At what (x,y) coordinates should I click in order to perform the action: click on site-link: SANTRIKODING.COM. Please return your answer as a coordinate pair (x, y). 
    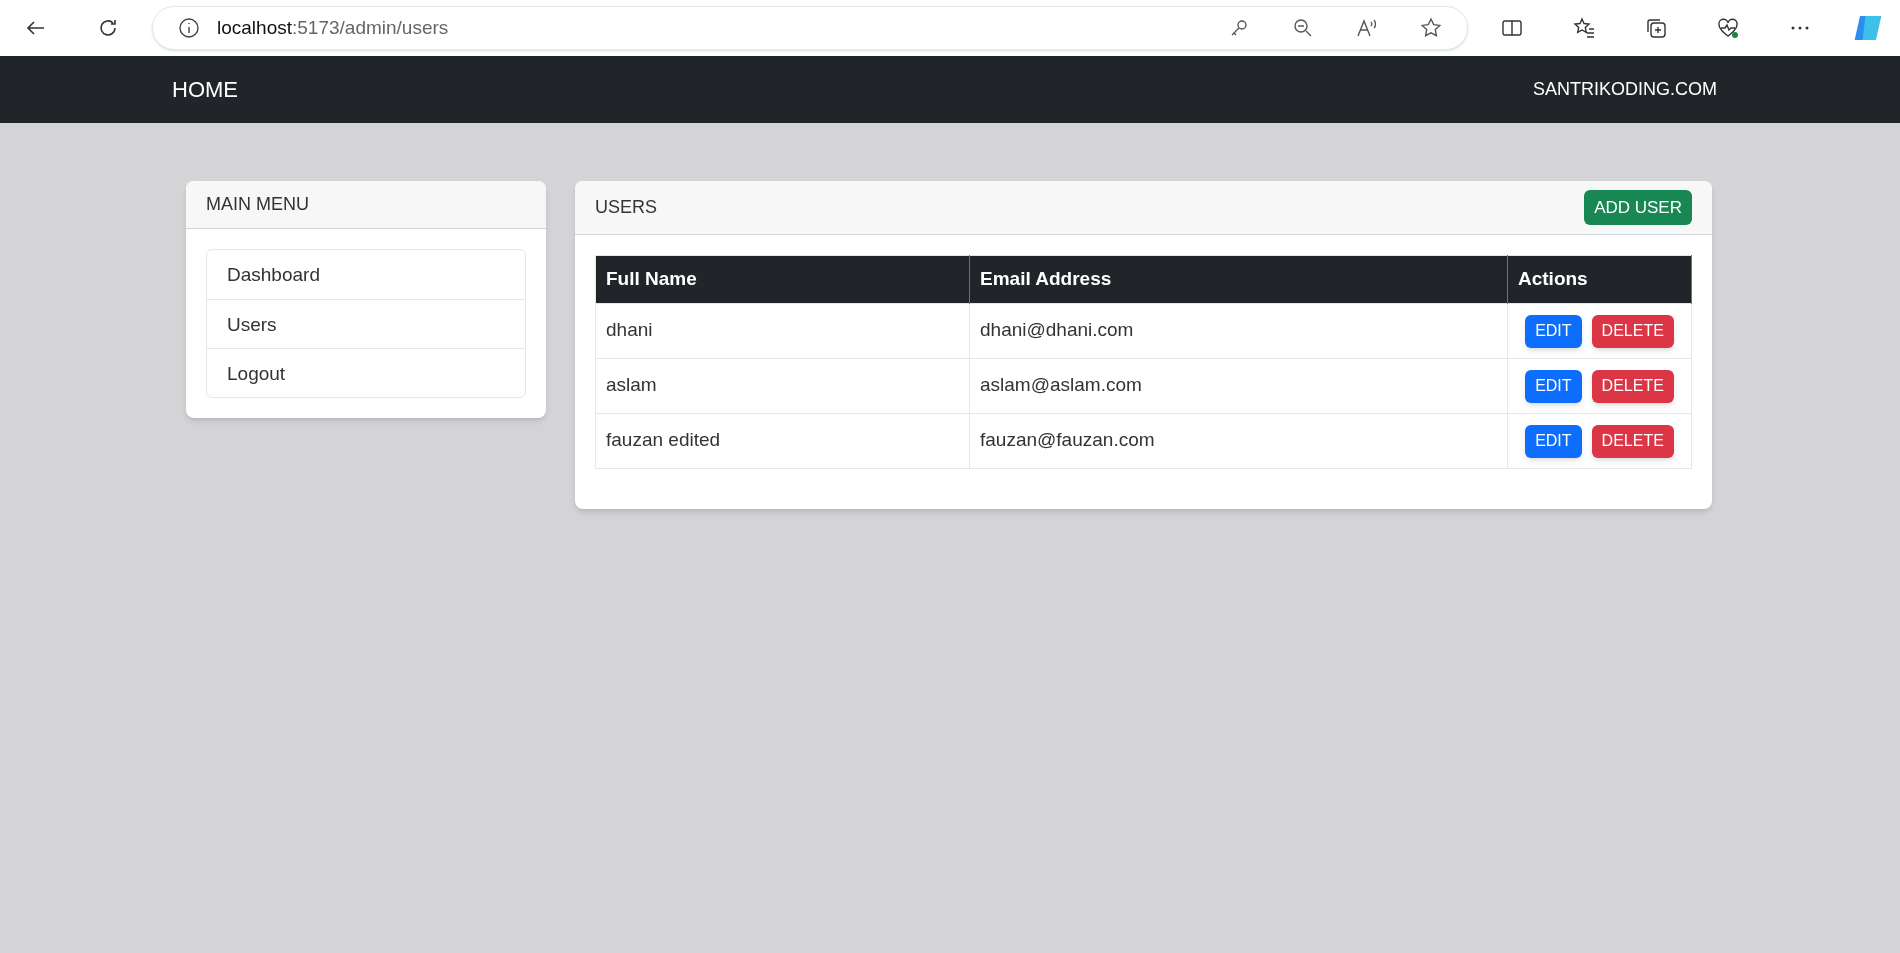
    Looking at the image, I should click on (1625, 89).